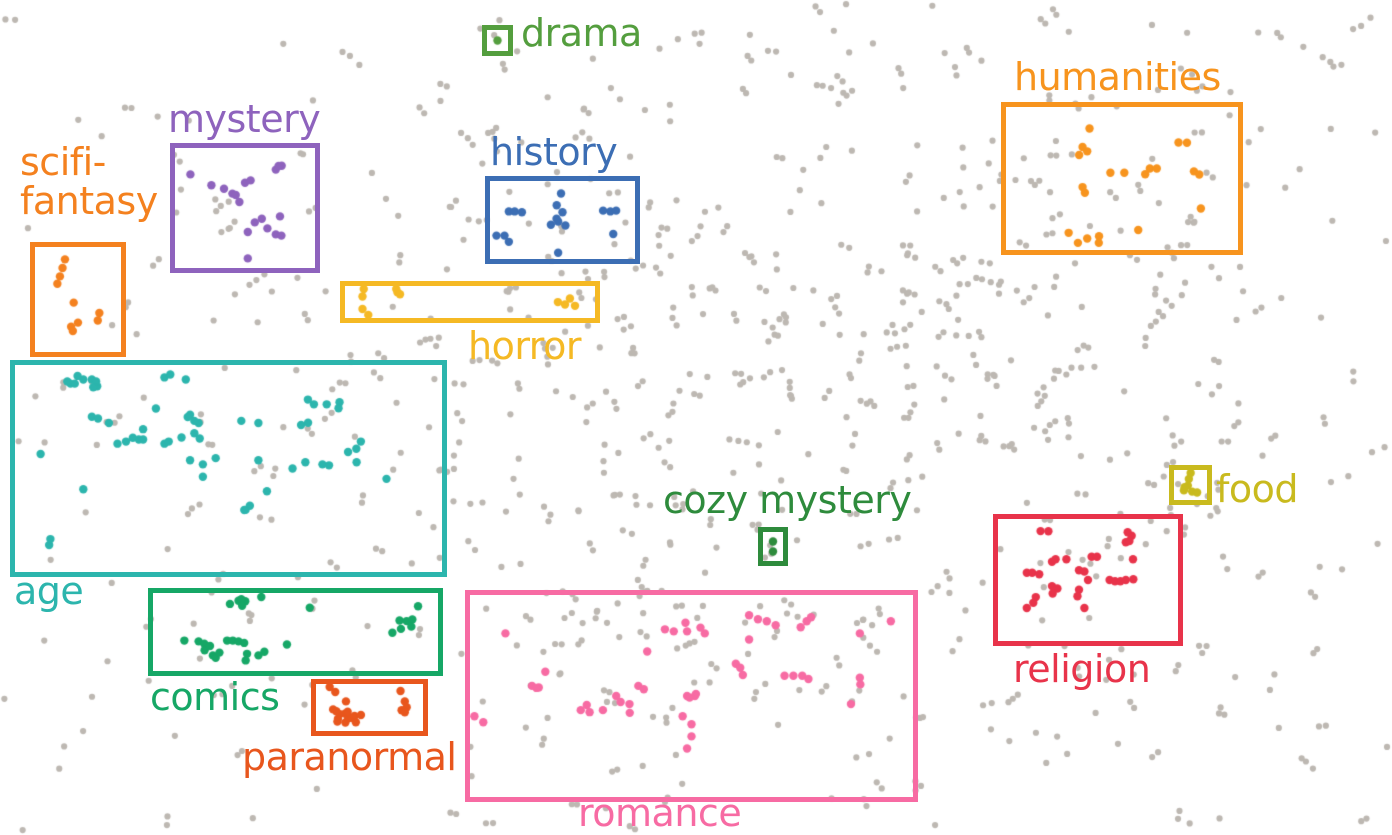 This screenshot has width=1392, height=835. What do you see at coordinates (1117, 77) in the screenshot?
I see `cluster-label-humanities: humanities` at bounding box center [1117, 77].